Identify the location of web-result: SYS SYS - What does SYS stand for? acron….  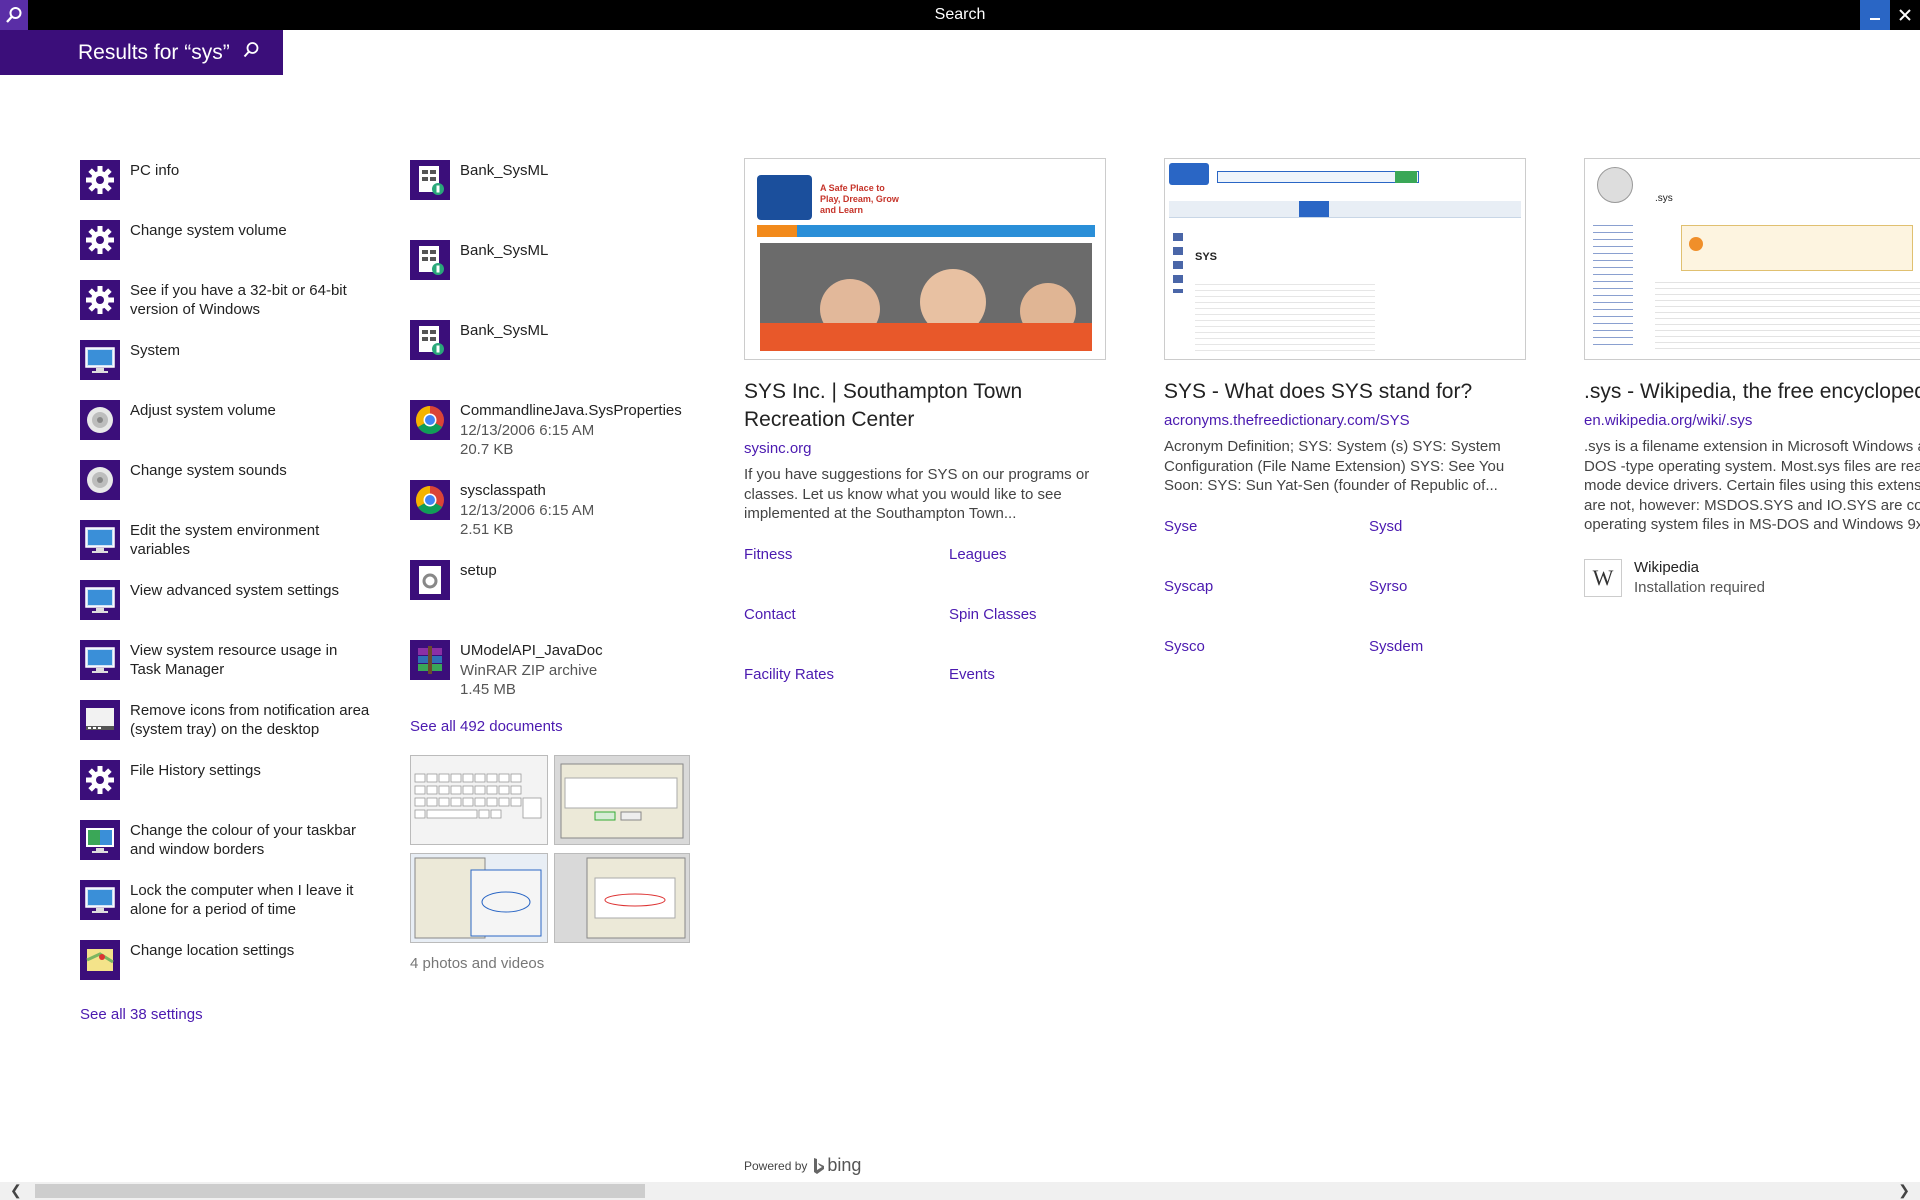
(1345, 418).